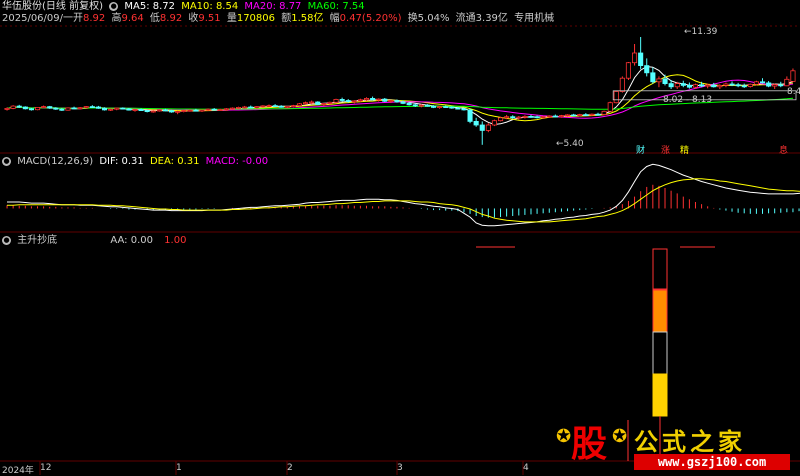  What do you see at coordinates (688, 100) in the screenshot?
I see `range-annotation: 8.02 - 8.13` at bounding box center [688, 100].